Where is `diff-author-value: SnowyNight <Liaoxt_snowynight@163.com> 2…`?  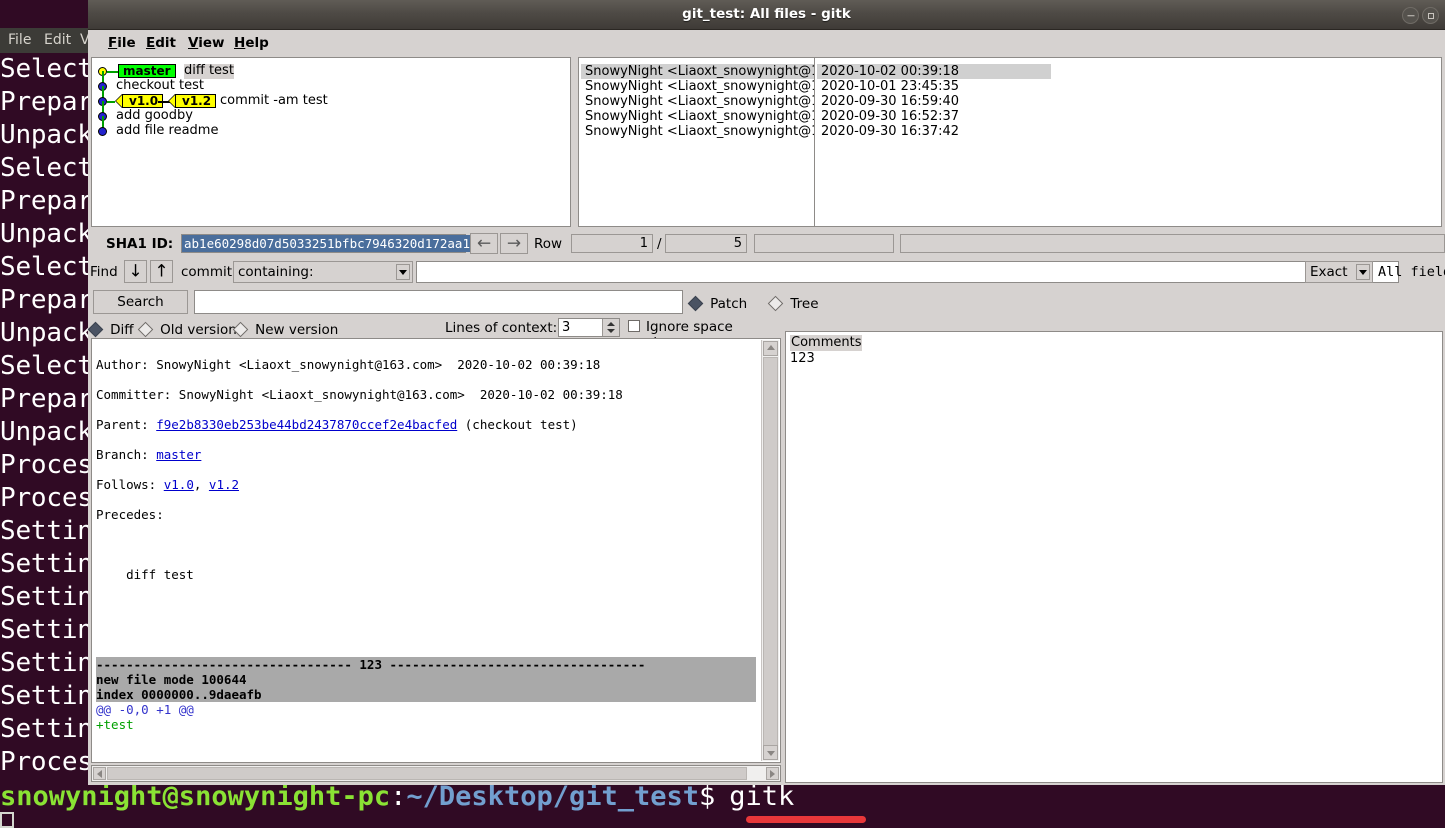 diff-author-value: SnowyNight <Liaoxt_snowynight@163.com> 2… is located at coordinates (378, 364).